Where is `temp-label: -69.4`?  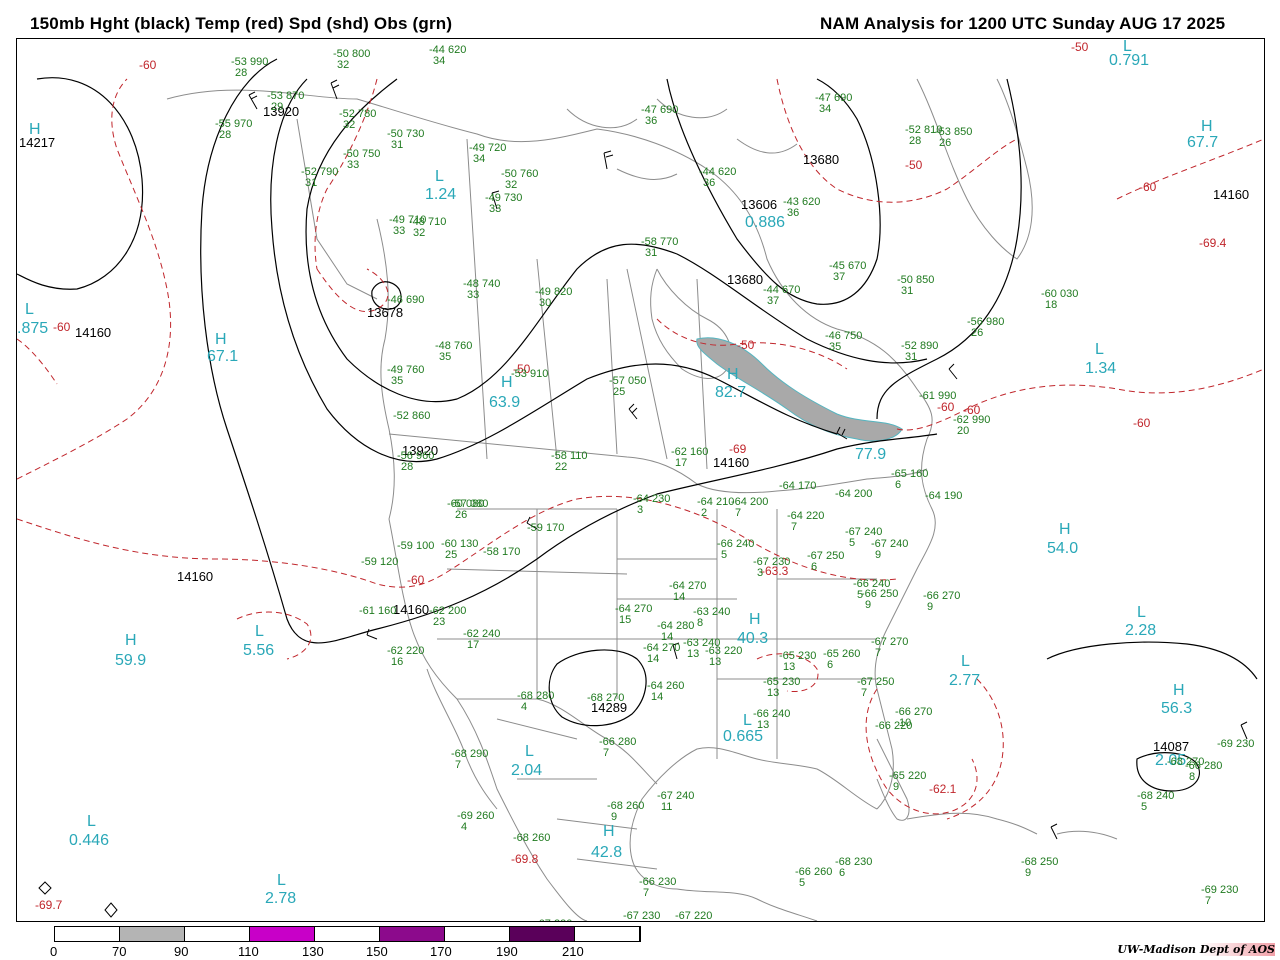
temp-label: -69.4 is located at coordinates (1213, 243).